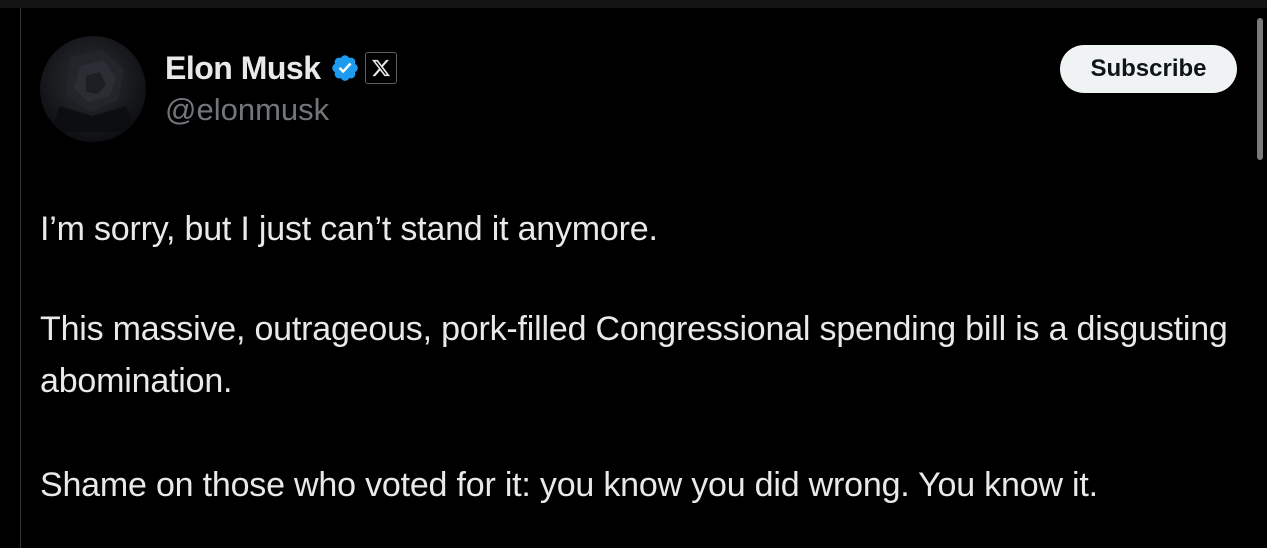 The image size is (1267, 548). I want to click on author-name-row: Elon Musk, so click(281, 68).